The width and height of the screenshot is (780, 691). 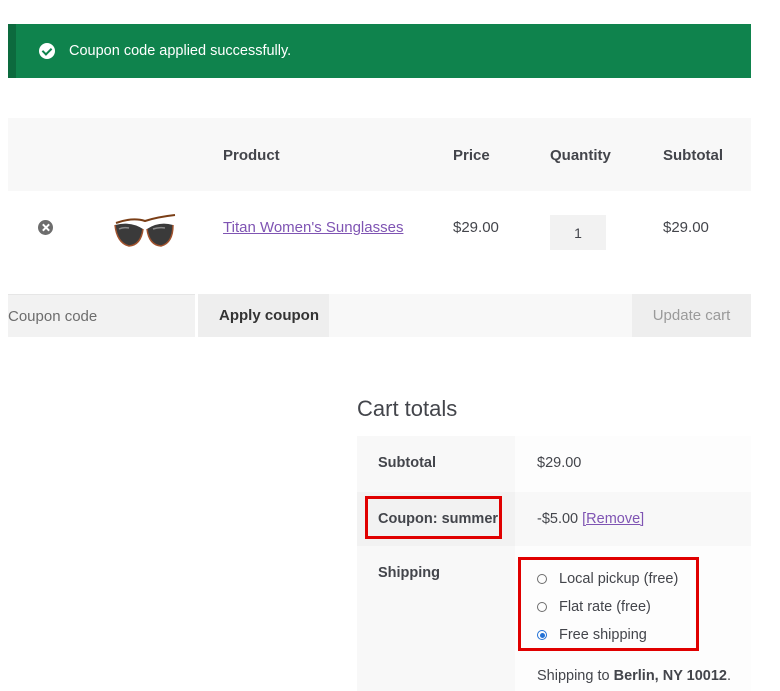 What do you see at coordinates (433, 517) in the screenshot?
I see `coupon-highlight-box` at bounding box center [433, 517].